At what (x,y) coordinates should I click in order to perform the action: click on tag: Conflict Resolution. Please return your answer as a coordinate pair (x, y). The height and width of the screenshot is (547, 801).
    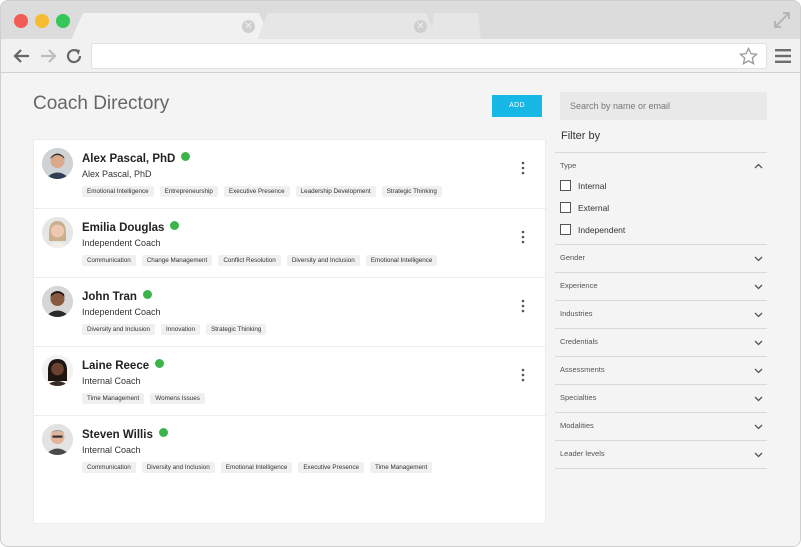
    Looking at the image, I should click on (249, 260).